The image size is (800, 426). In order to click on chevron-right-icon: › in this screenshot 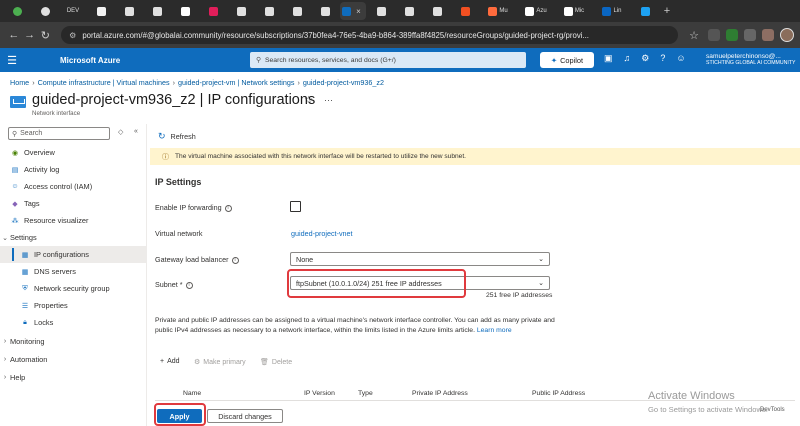, I will do `click(5, 377)`.